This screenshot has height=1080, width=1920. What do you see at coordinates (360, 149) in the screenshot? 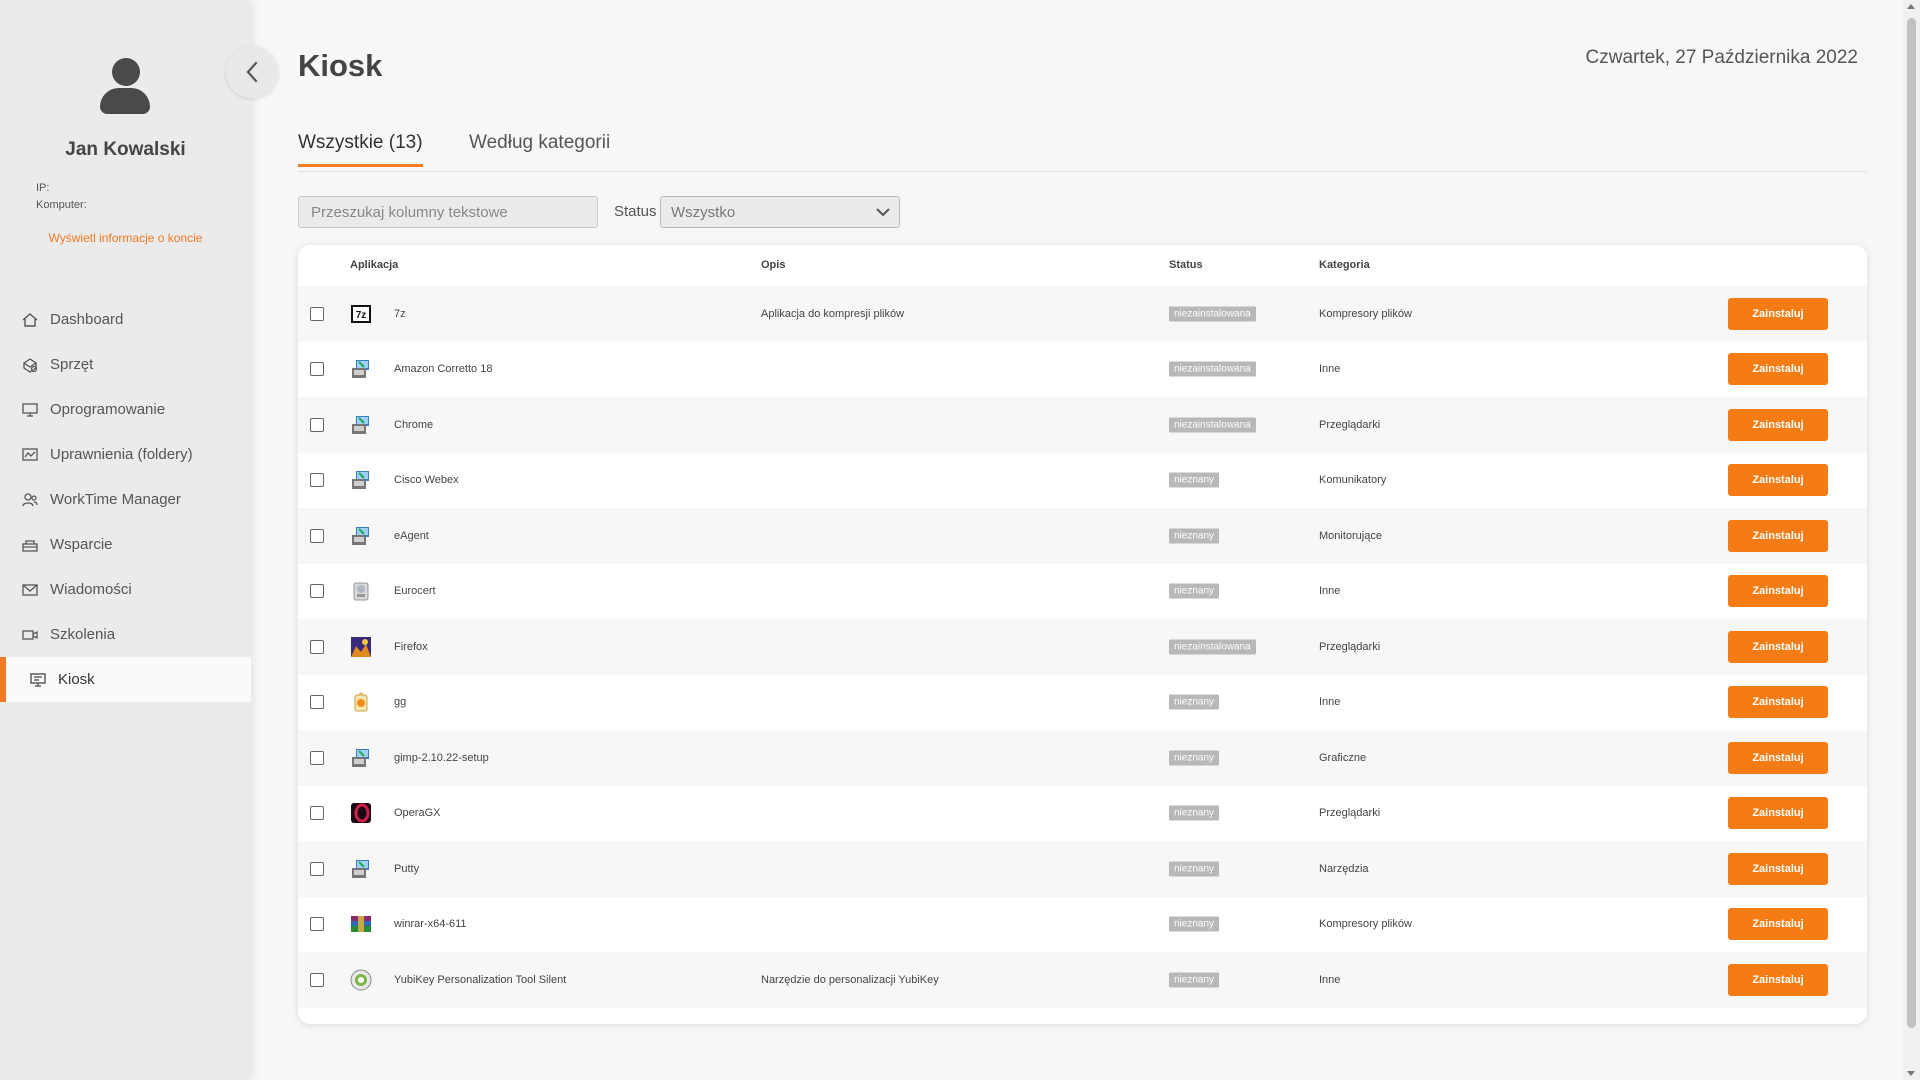
I see `tab-all: Wszystkie (13)` at bounding box center [360, 149].